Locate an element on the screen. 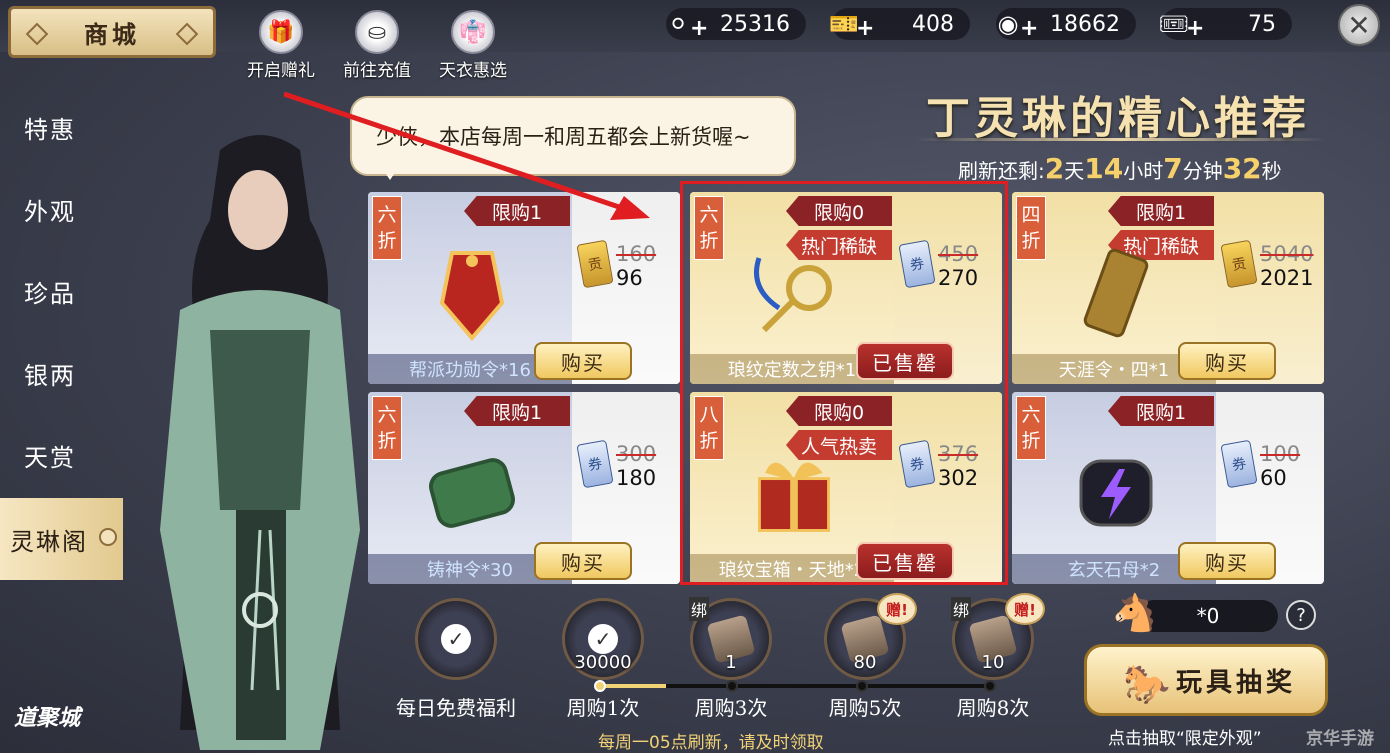 The width and height of the screenshot is (1390, 753). quick-link-recharge: ⛀ 前往充值 is located at coordinates (377, 45).